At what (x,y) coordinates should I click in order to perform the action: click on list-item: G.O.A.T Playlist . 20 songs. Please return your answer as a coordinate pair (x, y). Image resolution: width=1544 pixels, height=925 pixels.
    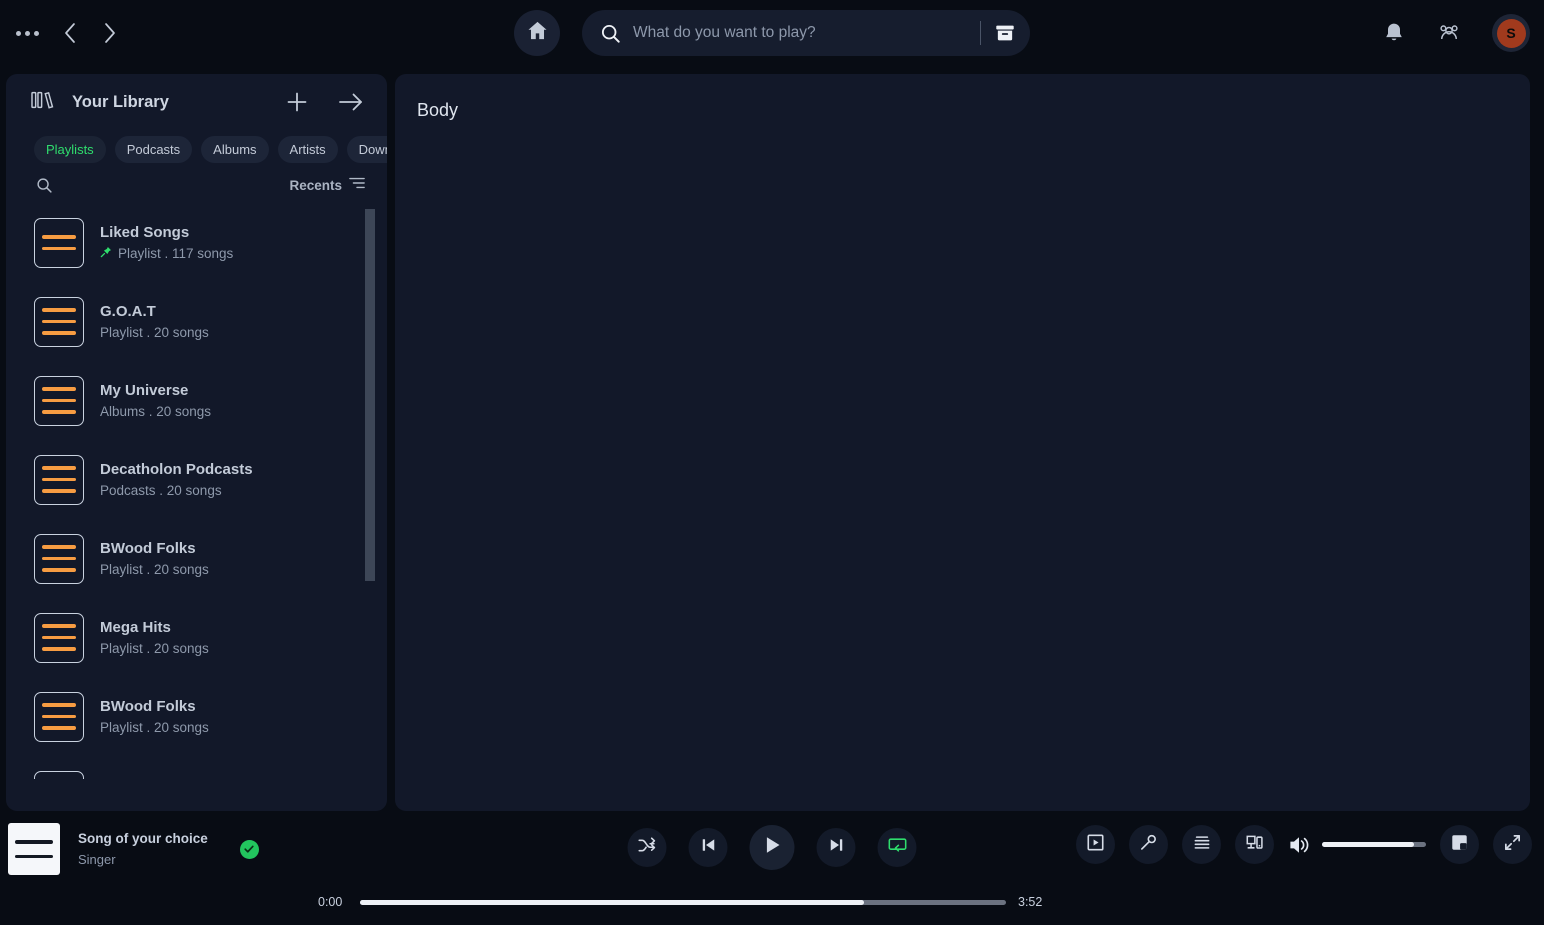
    Looking at the image, I should click on (202, 321).